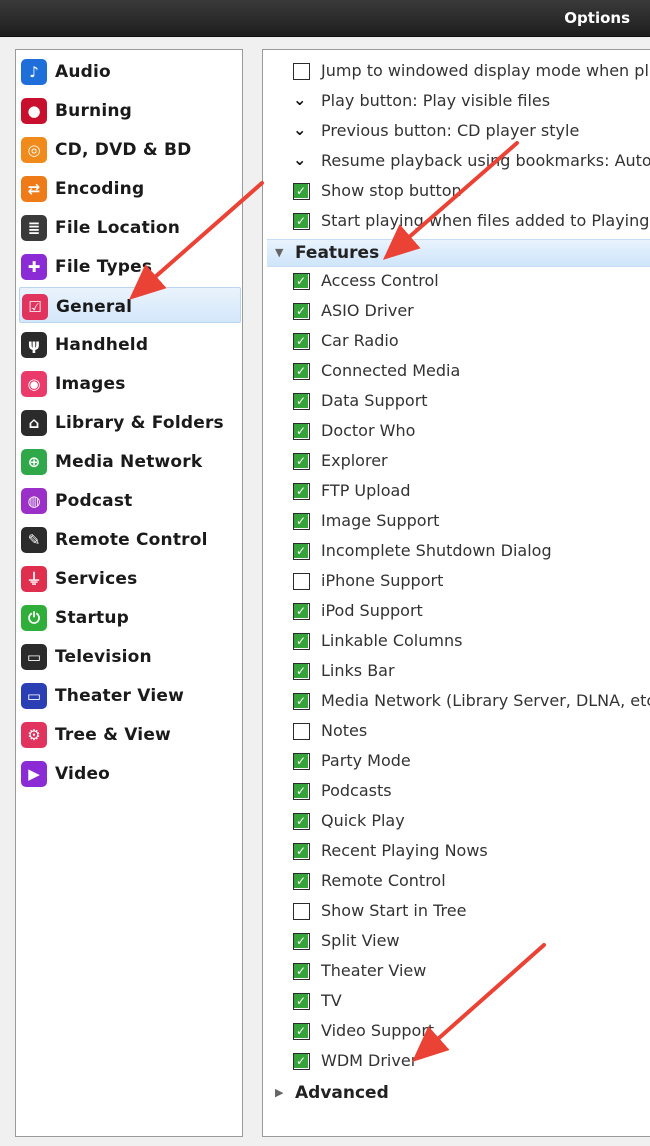 The height and width of the screenshot is (1146, 650). I want to click on option-label: Theater View, so click(374, 970).